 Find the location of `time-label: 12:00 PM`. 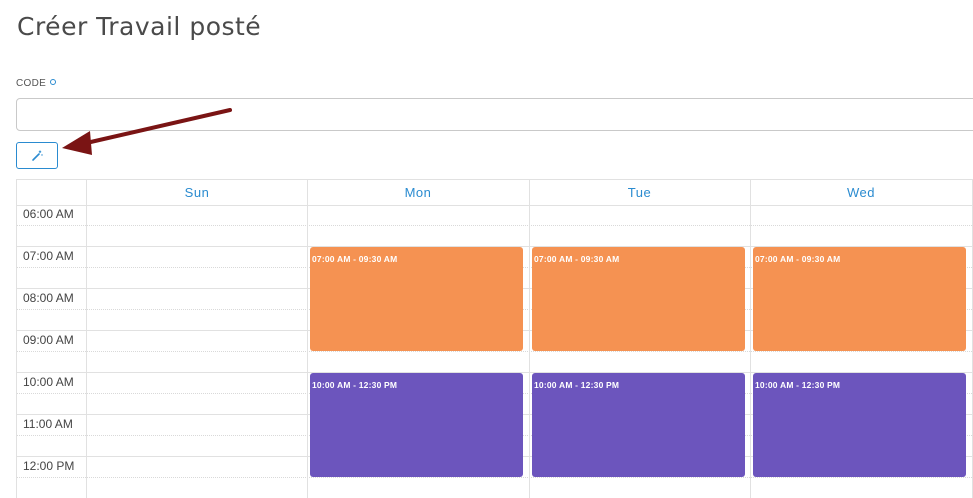

time-label: 12:00 PM is located at coordinates (49, 466).